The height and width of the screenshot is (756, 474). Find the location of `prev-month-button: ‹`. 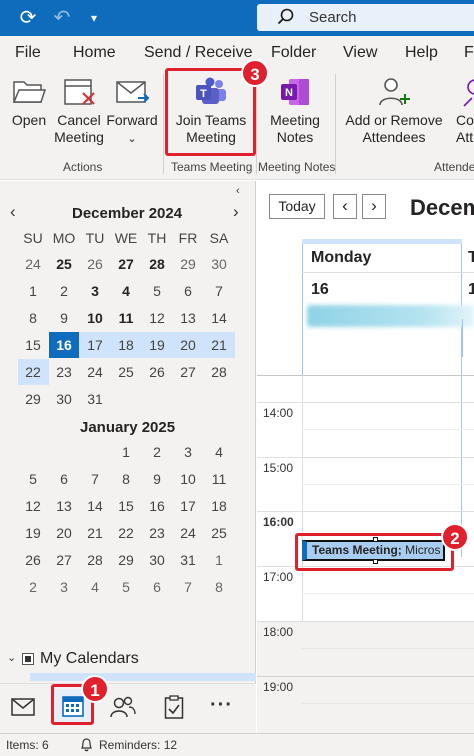

prev-month-button: ‹ is located at coordinates (13, 212).